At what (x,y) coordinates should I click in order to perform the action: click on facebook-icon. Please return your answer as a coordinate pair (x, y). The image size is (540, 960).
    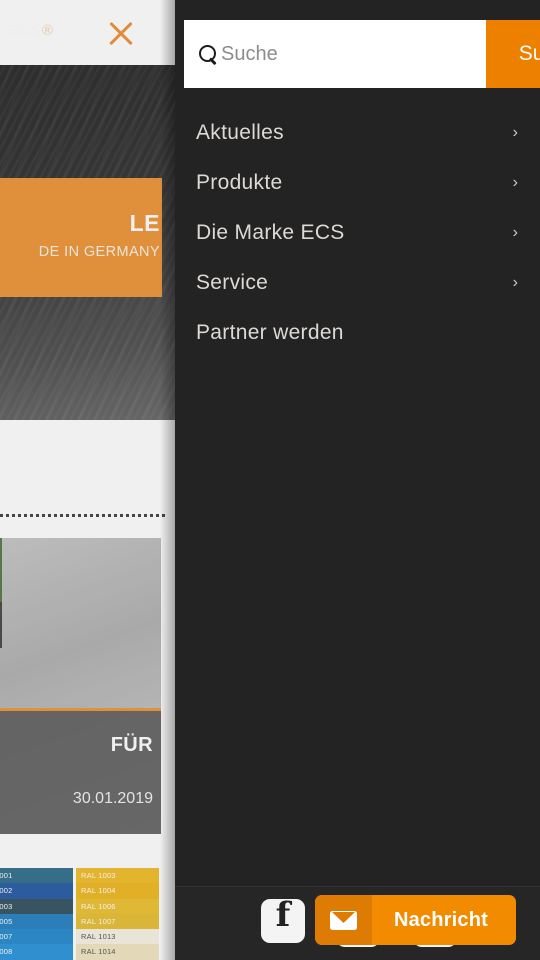
    Looking at the image, I should click on (283, 919).